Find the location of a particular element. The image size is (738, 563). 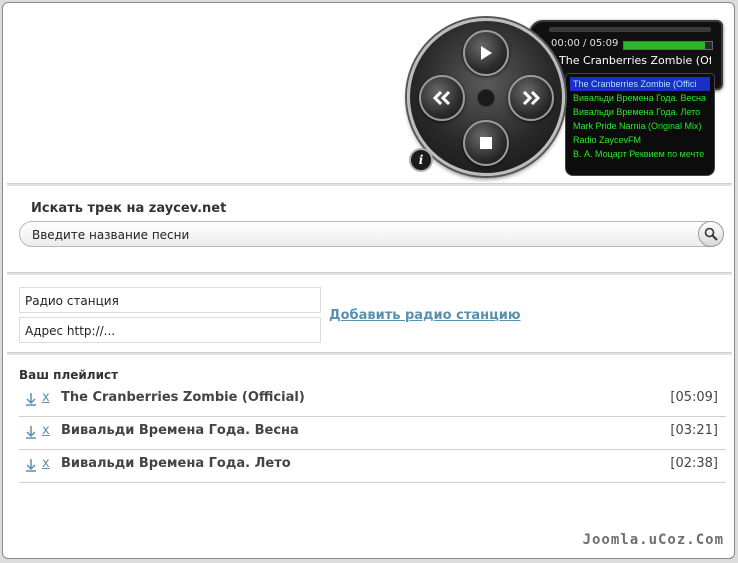

stop-button is located at coordinates (486, 143).